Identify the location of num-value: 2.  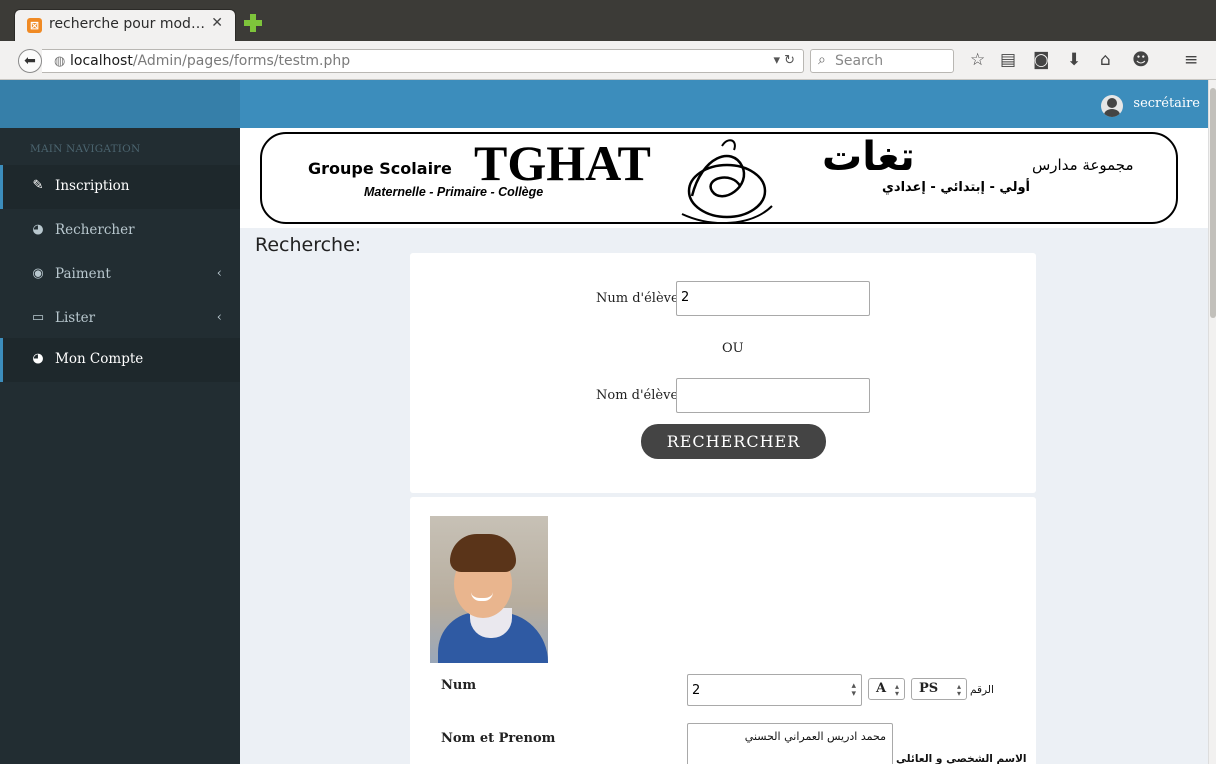
(696, 690).